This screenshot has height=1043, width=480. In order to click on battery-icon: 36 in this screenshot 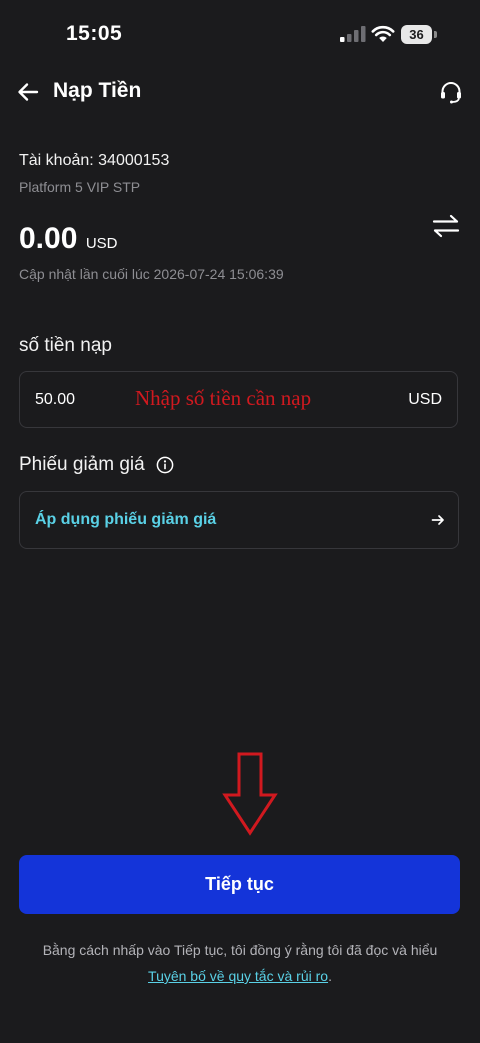, I will do `click(419, 34)`.